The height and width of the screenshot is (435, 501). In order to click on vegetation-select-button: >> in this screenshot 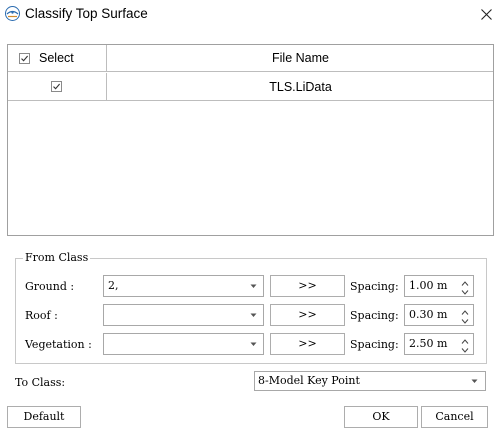, I will do `click(307, 344)`.